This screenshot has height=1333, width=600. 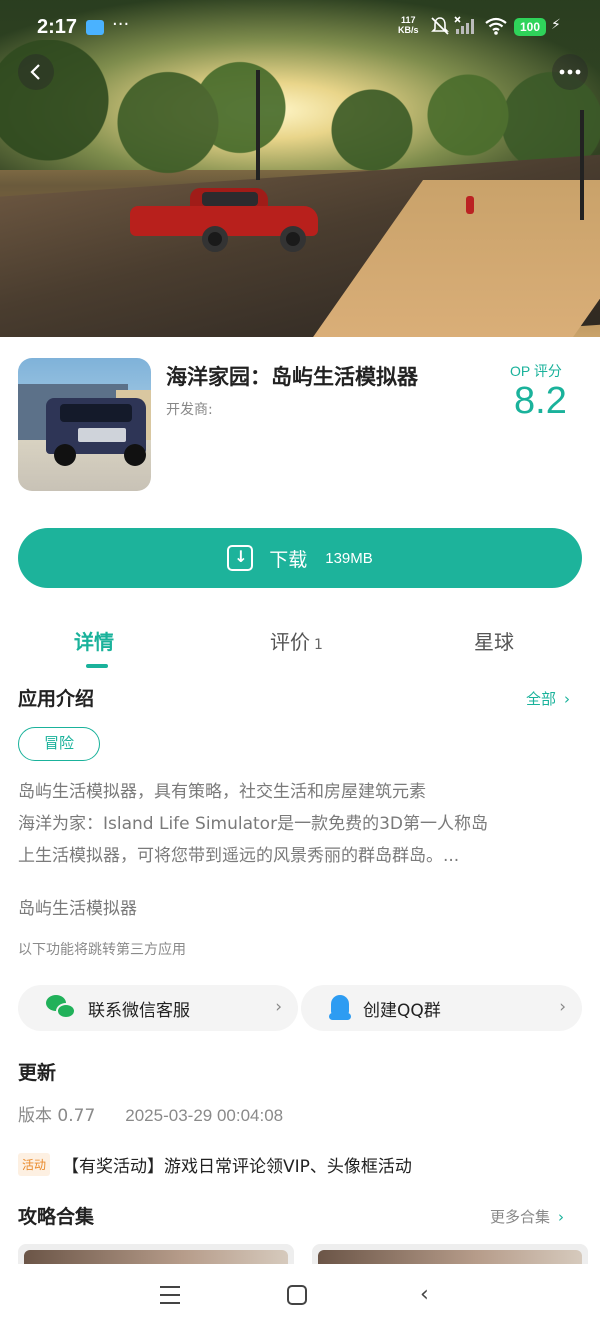 What do you see at coordinates (340, 1008) in the screenshot?
I see `qq-icon` at bounding box center [340, 1008].